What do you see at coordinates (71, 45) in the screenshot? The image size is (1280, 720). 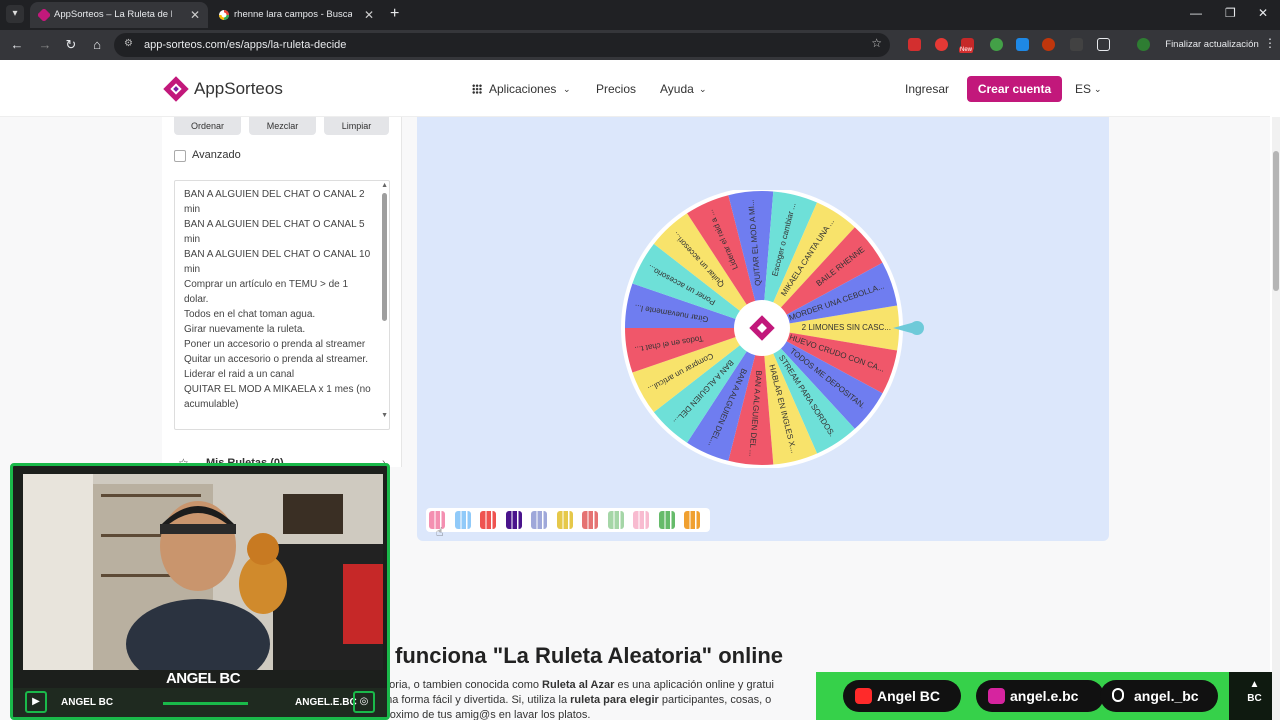 I see `reload-icon: ↻` at bounding box center [71, 45].